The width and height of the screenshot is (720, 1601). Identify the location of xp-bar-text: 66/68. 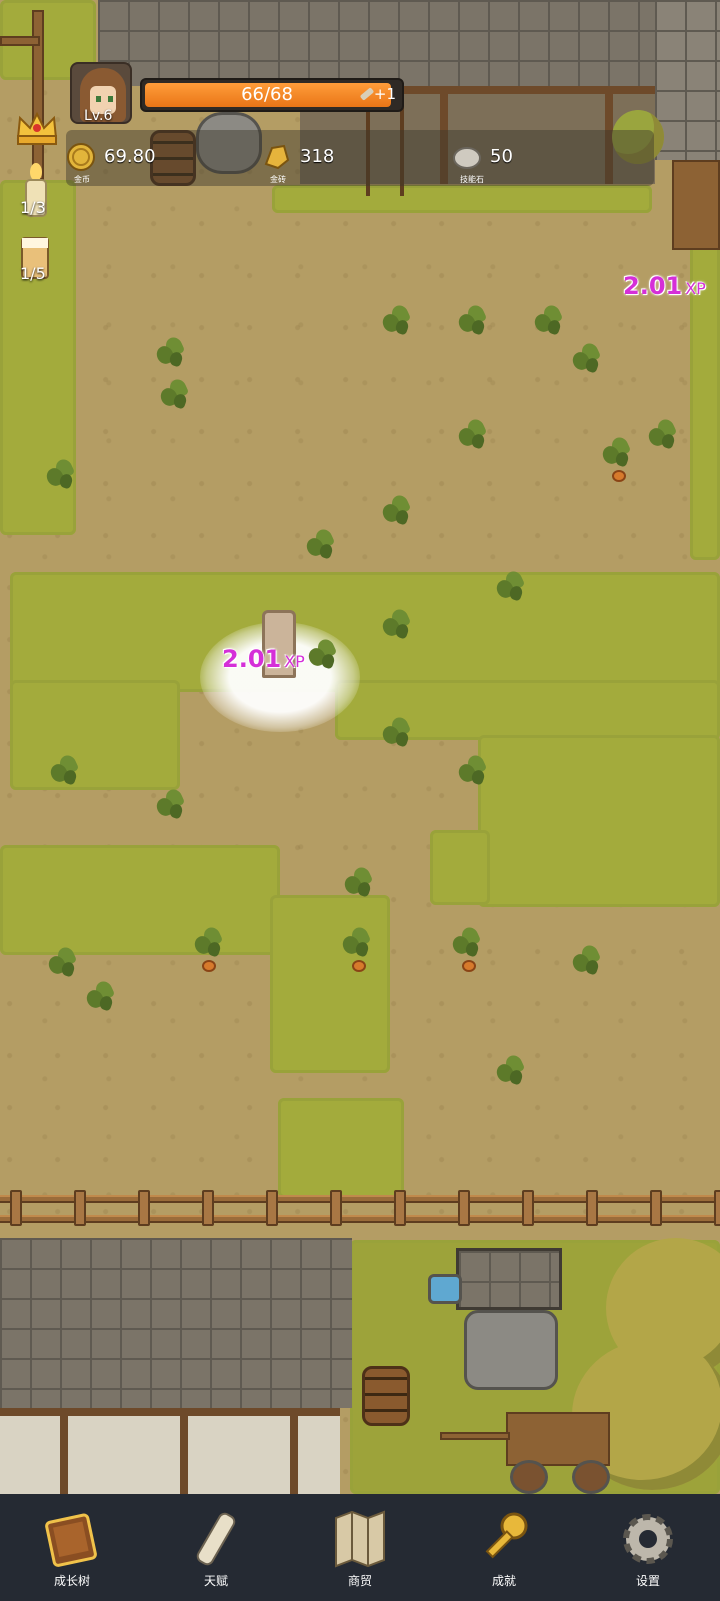
(267, 94).